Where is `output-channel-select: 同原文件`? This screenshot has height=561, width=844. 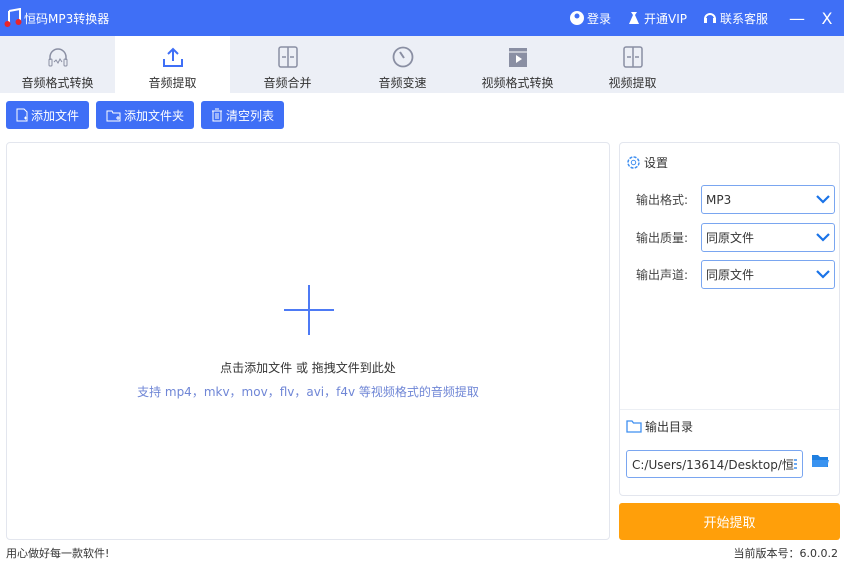
output-channel-select: 同原文件 is located at coordinates (768, 274).